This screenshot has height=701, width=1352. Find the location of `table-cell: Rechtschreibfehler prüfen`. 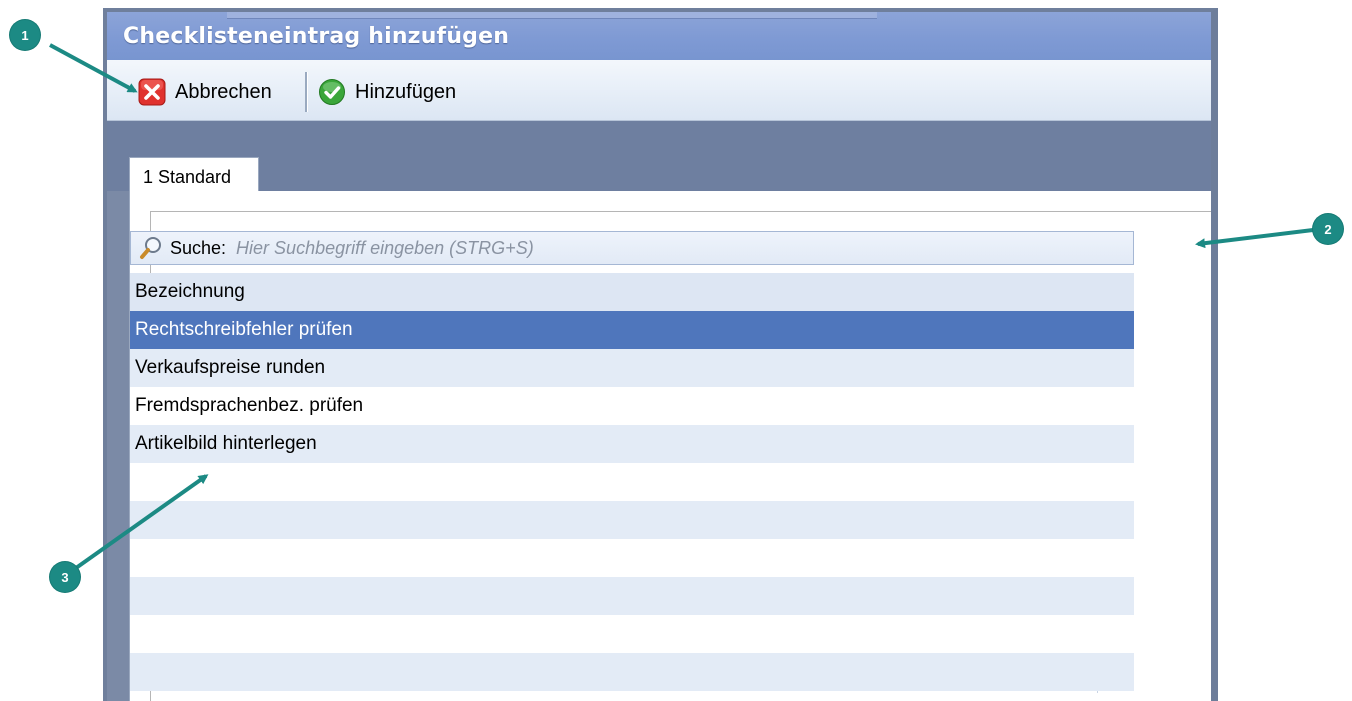

table-cell: Rechtschreibfehler prüfen is located at coordinates (244, 329).